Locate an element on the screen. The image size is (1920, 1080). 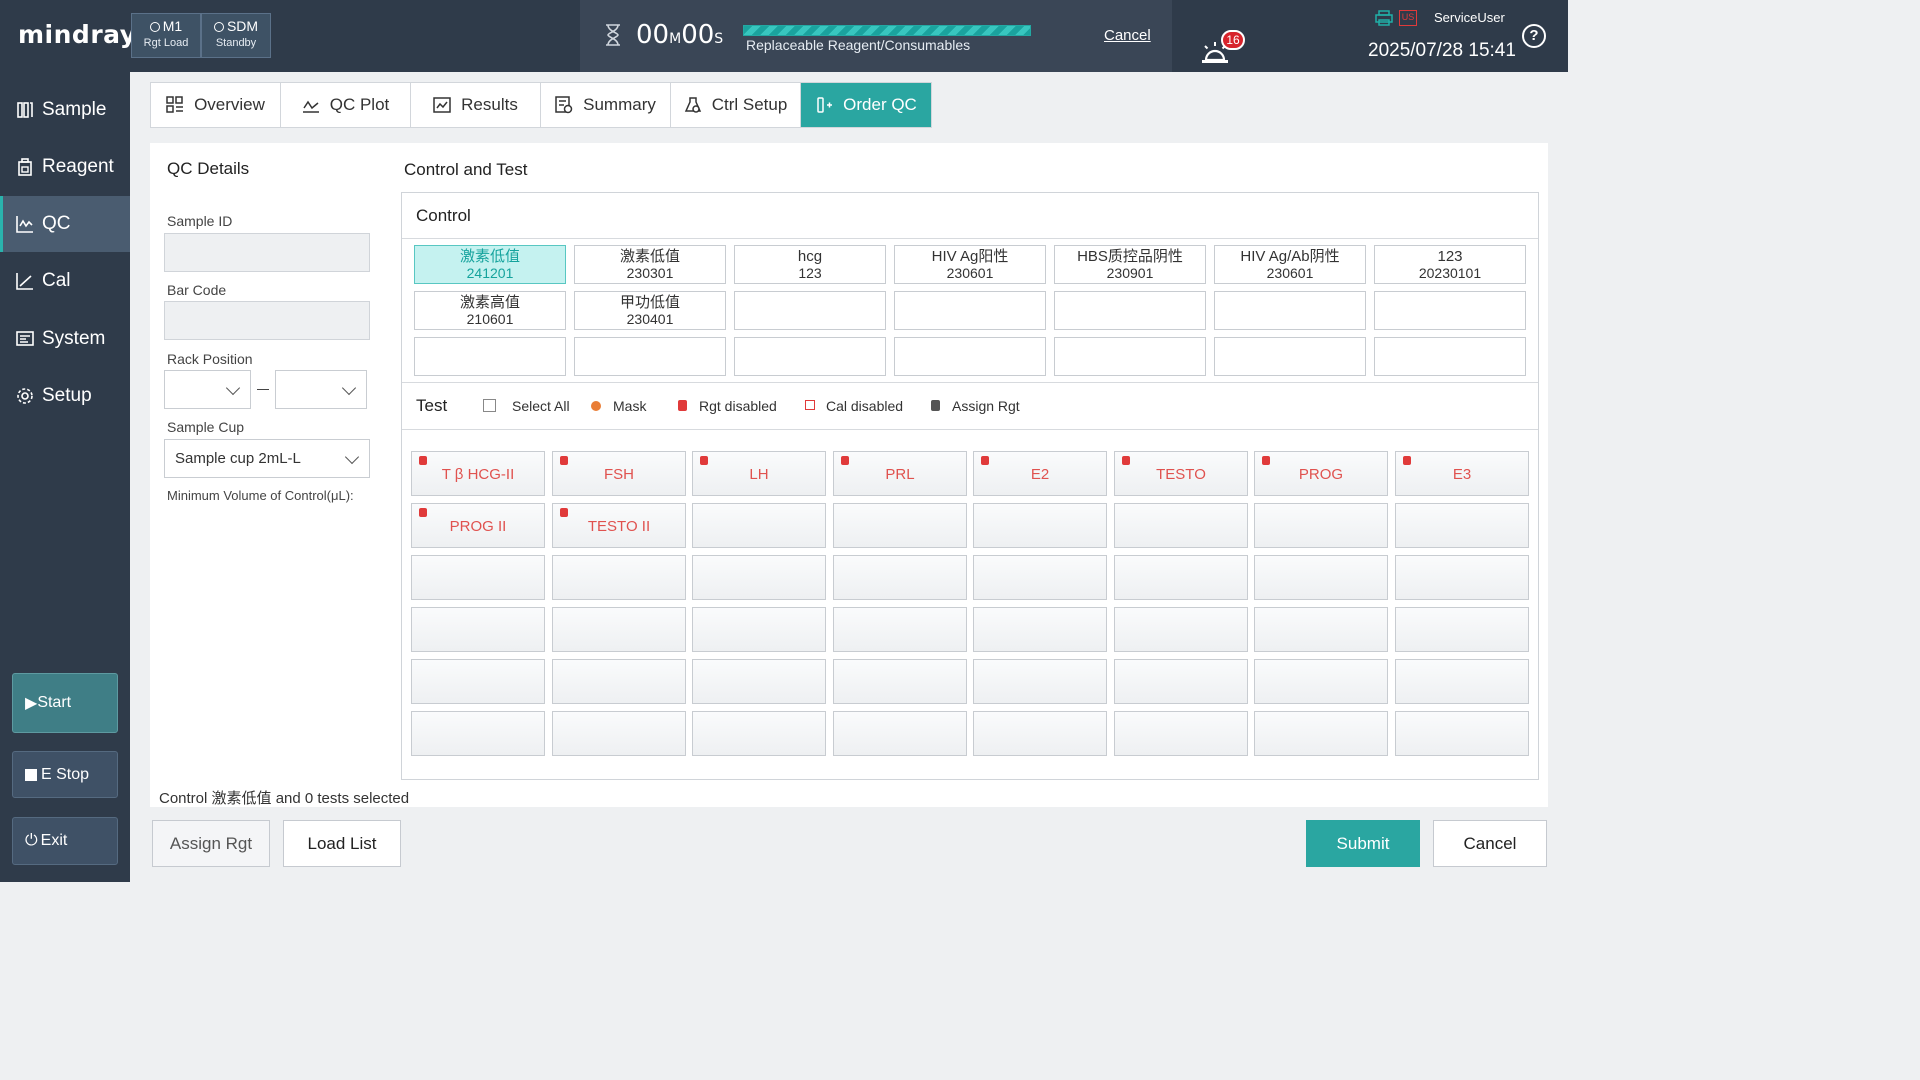
select-all-checkbox is located at coordinates (489, 405).